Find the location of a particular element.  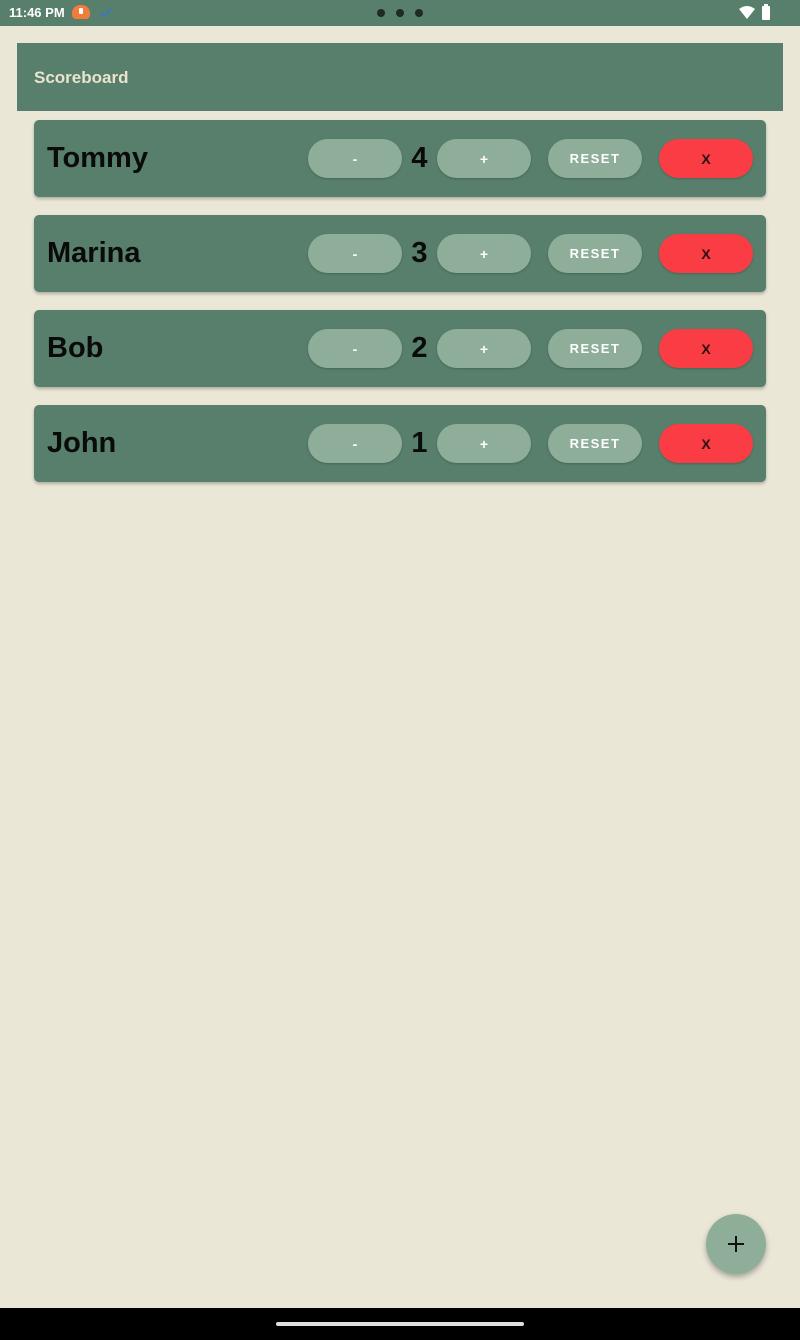

status-time: 11:46 PM is located at coordinates (37, 12).